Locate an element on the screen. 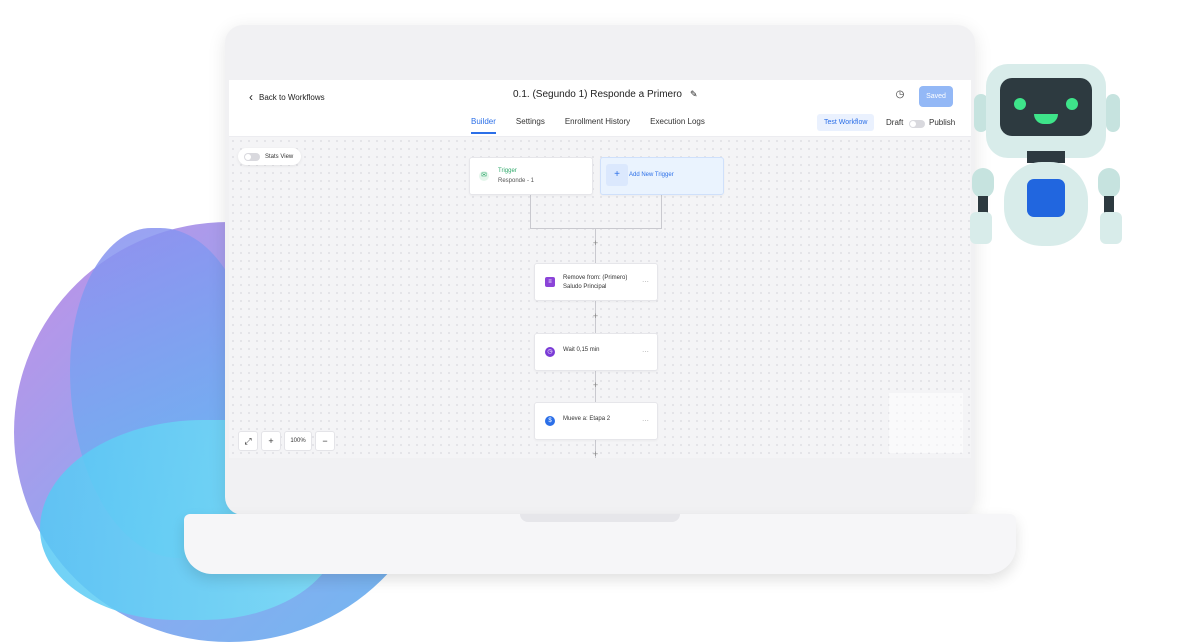  zoom-level: 100% is located at coordinates (298, 441).